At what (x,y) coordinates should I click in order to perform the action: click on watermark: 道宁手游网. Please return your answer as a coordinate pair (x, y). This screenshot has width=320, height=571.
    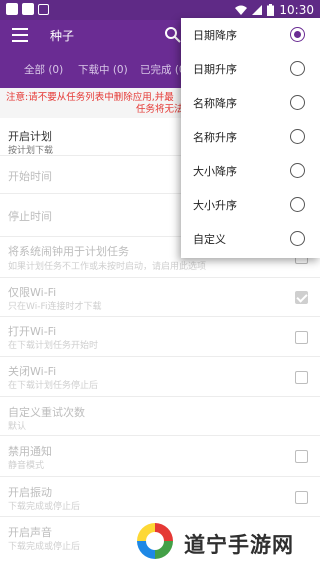
    Looking at the image, I should click on (227, 545).